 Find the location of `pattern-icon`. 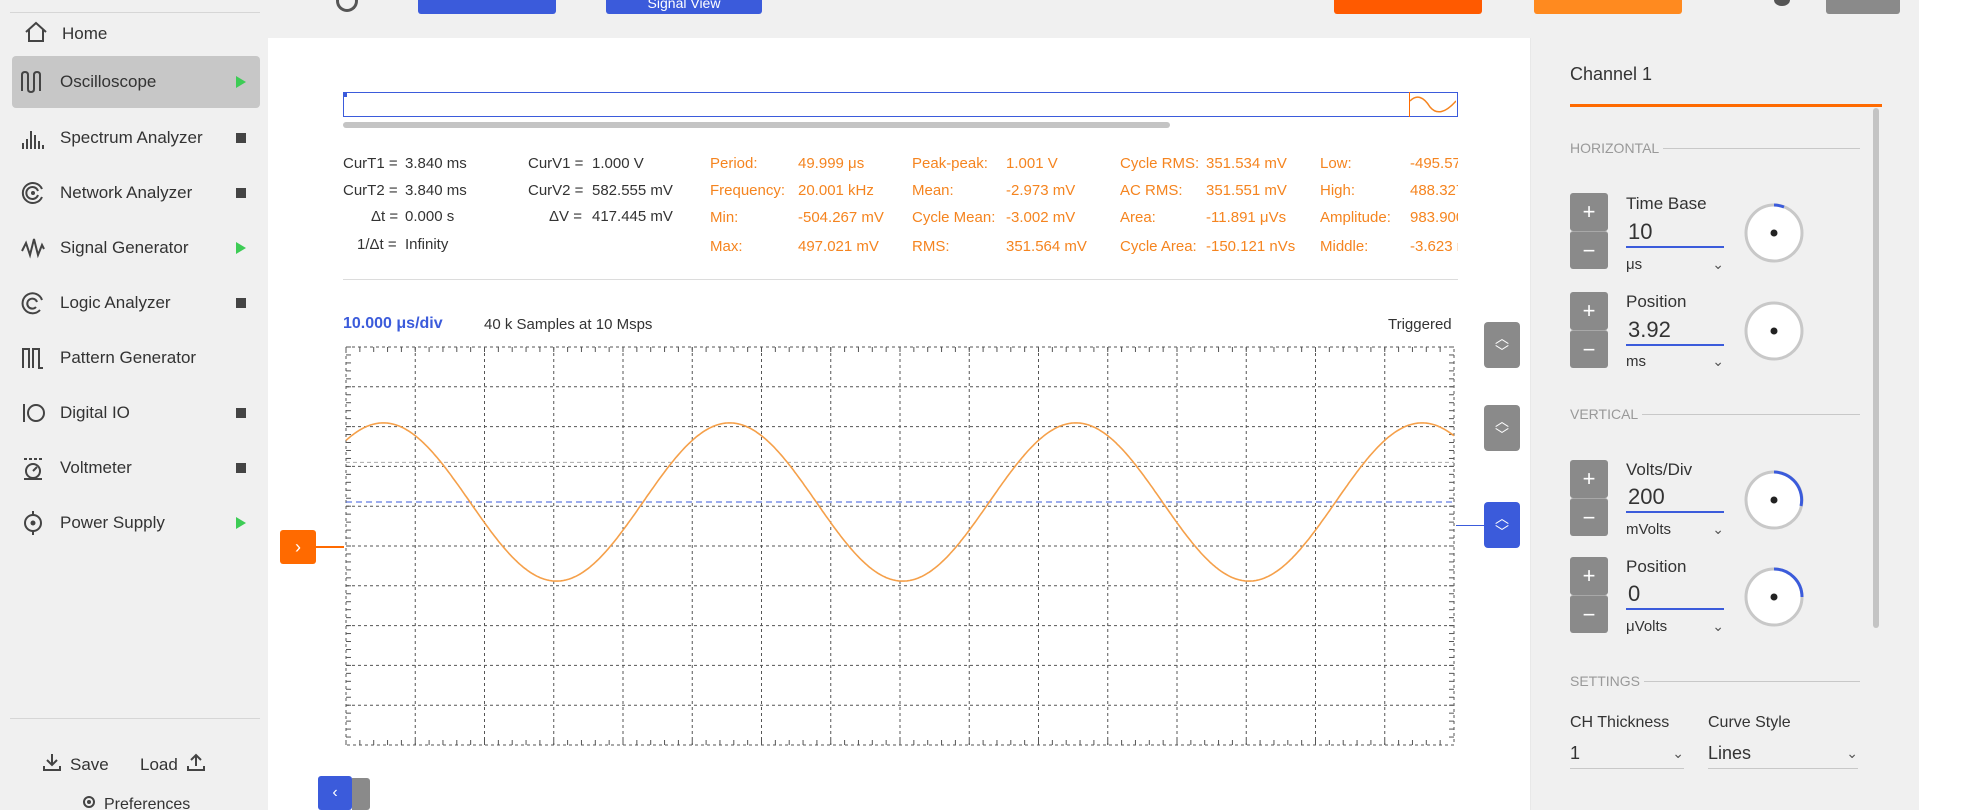

pattern-icon is located at coordinates (33, 358).